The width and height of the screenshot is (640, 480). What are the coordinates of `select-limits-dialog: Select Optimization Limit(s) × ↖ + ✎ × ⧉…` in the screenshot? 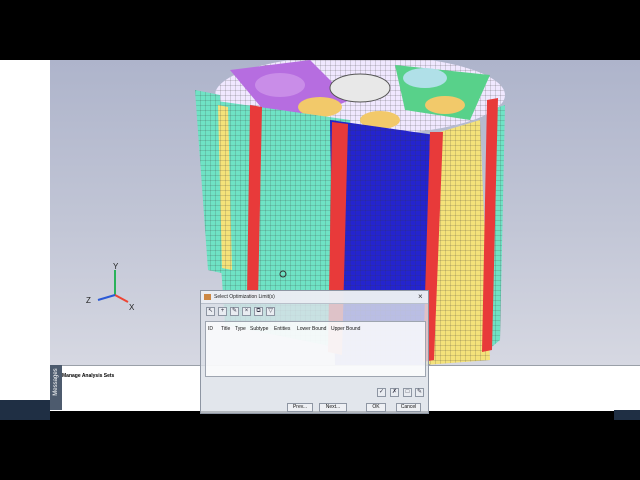 It's located at (314, 352).